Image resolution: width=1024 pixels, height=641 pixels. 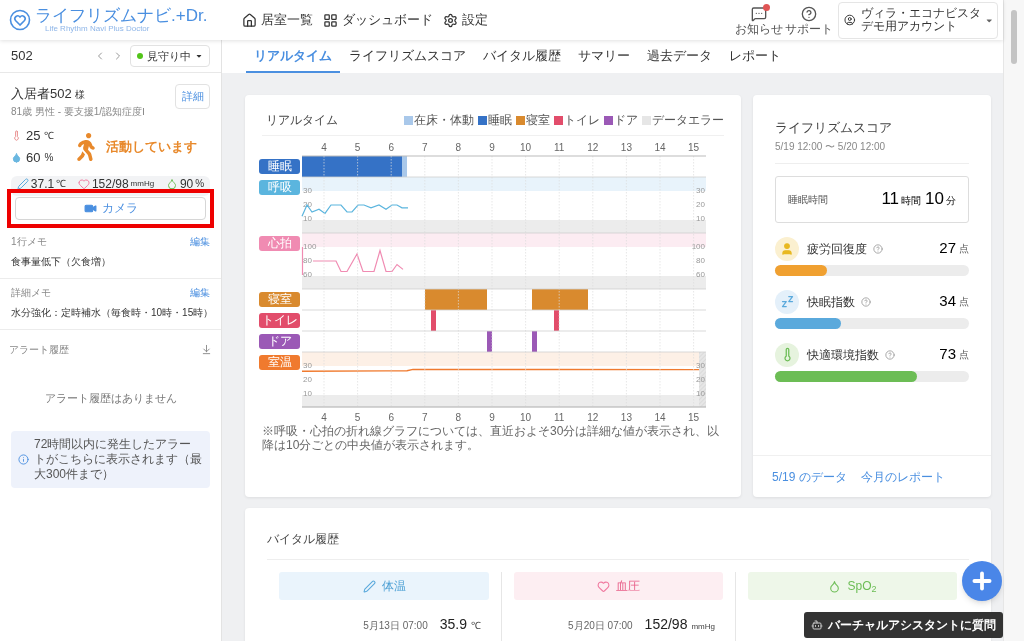 What do you see at coordinates (279, 362) in the screenshot?
I see `row-label-tag: 室温` at bounding box center [279, 362].